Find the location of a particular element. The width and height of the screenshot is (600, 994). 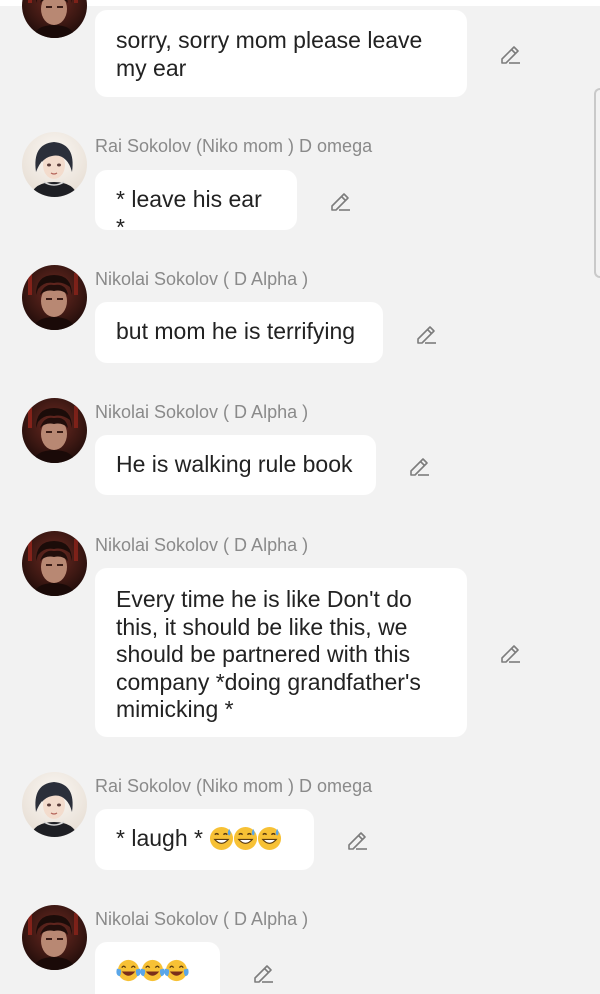

message-bubble: sorry, sorry mom please leave my ear is located at coordinates (281, 53).